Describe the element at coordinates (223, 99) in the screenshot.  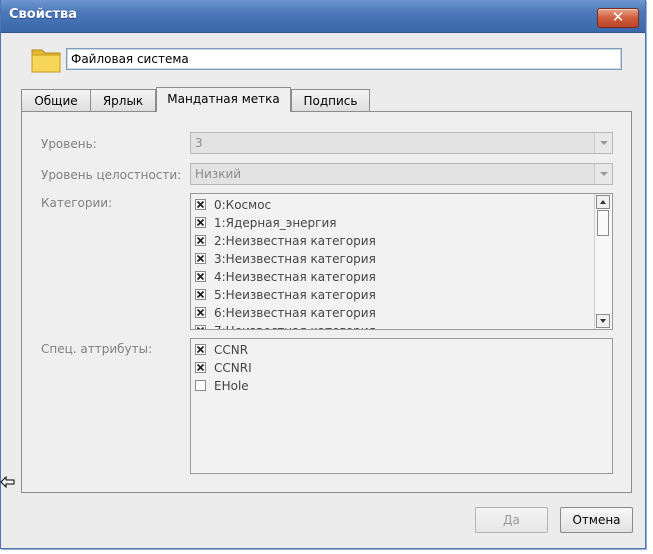
I see `tab-mandatory-label: Мандатная метка` at that location.